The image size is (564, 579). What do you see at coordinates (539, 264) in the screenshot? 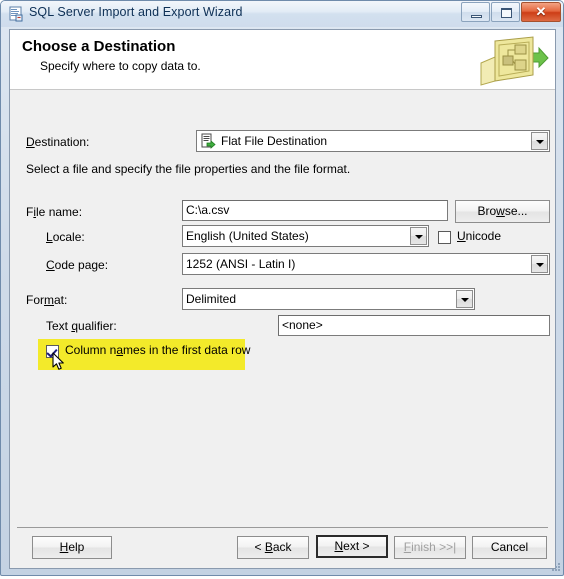
I see `code-page-dropdown-arrow-icon` at bounding box center [539, 264].